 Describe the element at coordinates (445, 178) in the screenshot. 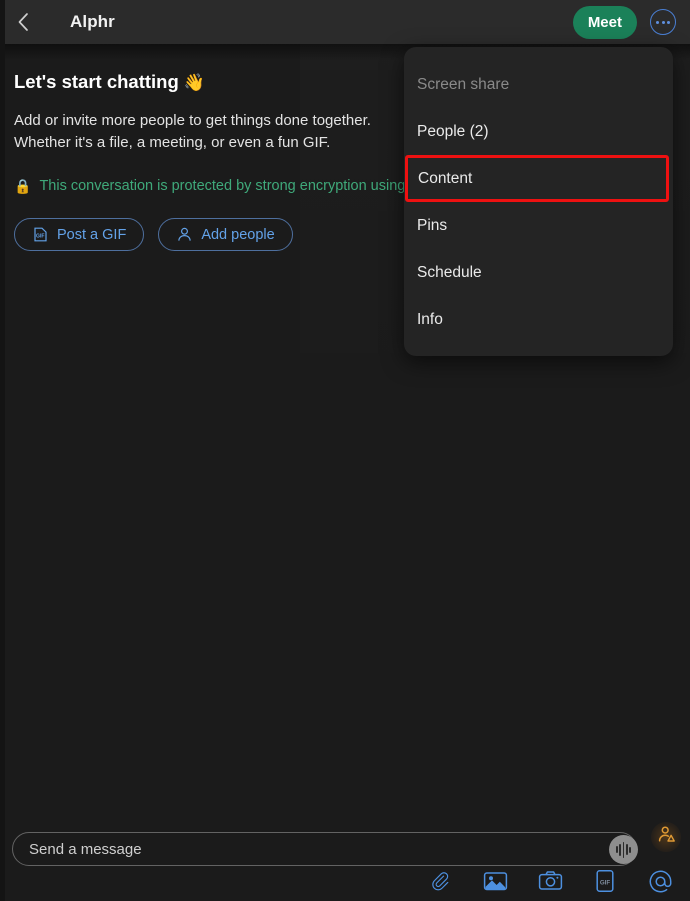

I see `menu-item-label: Content` at that location.